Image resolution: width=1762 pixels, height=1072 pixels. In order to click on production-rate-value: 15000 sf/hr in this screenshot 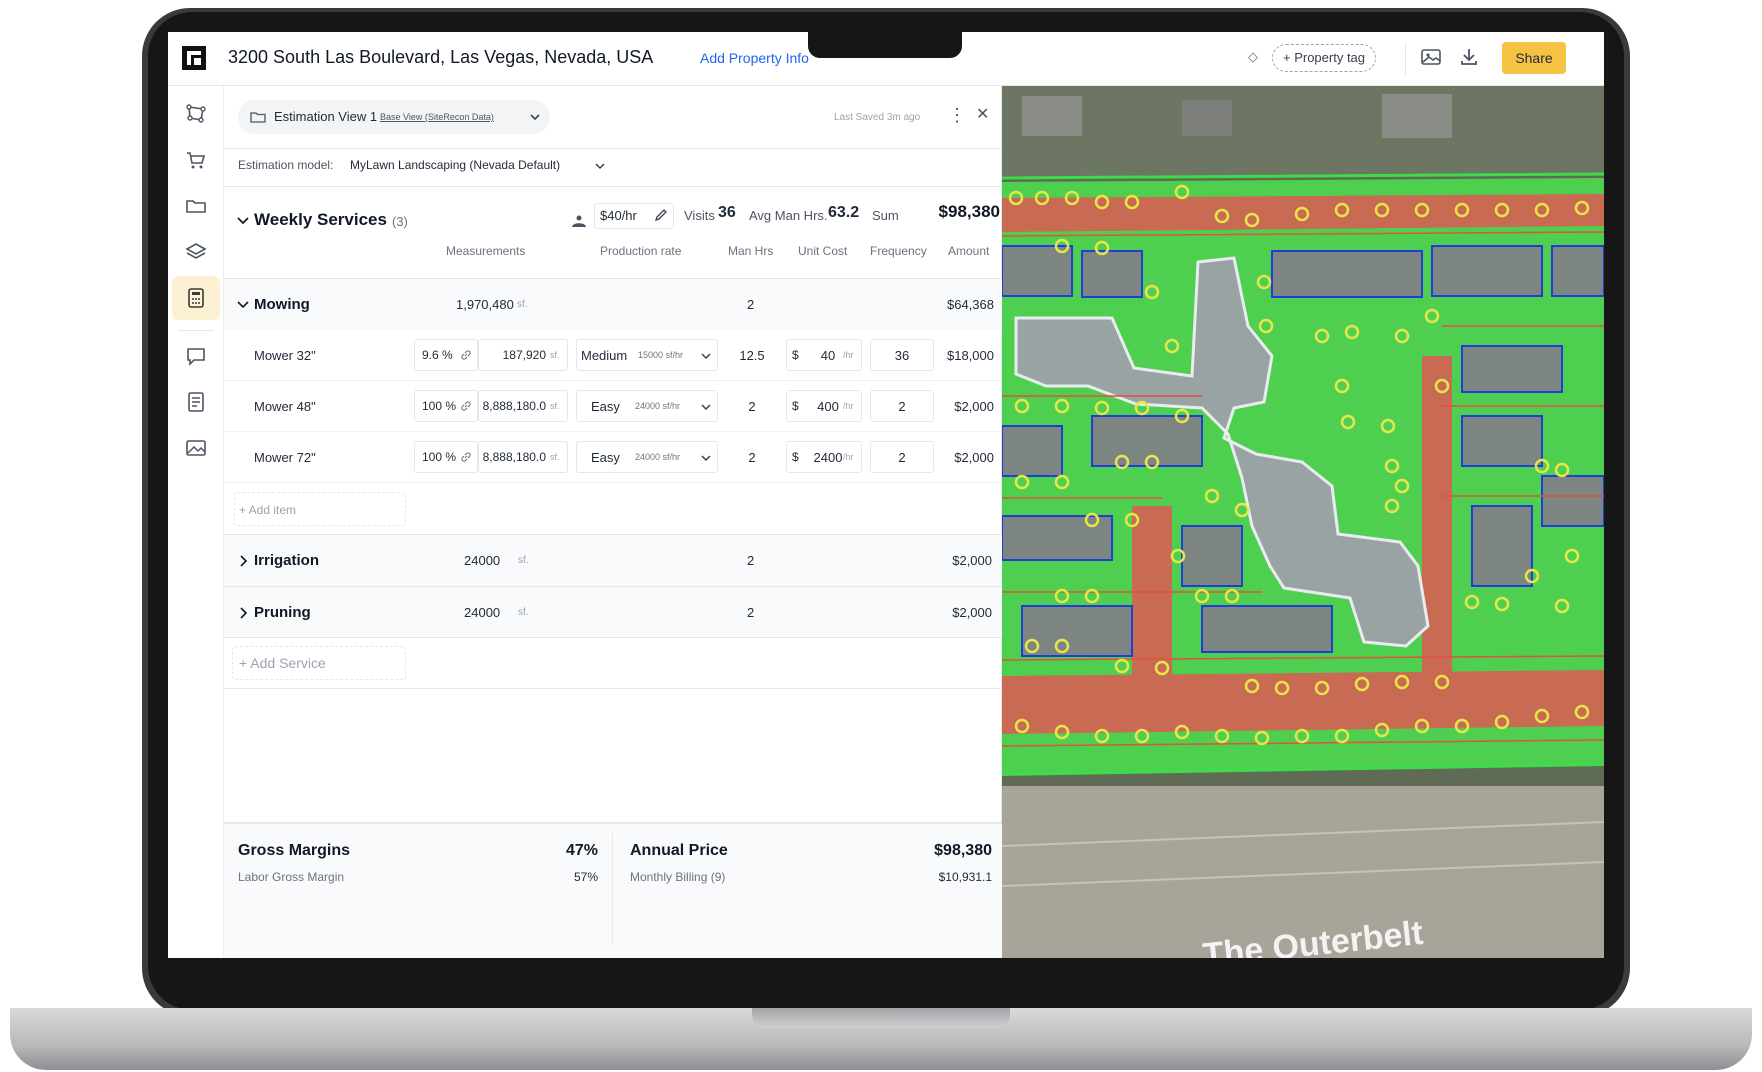, I will do `click(661, 355)`.